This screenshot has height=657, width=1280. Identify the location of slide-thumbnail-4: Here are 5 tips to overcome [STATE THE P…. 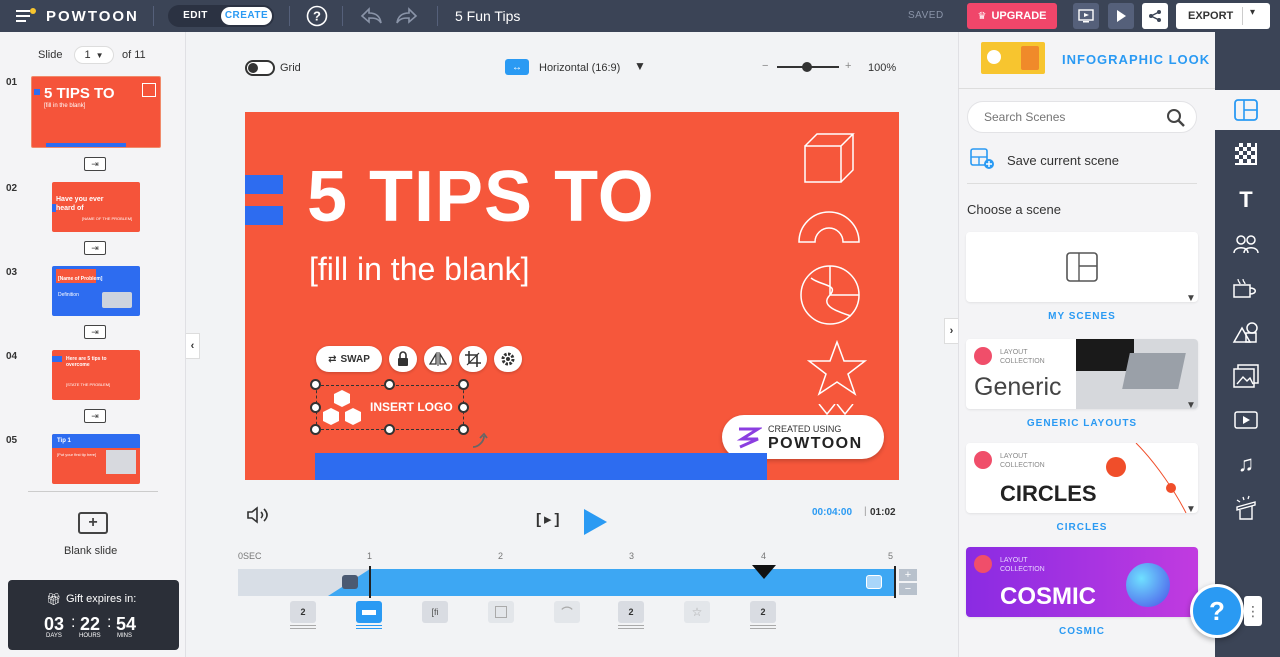
(96, 375).